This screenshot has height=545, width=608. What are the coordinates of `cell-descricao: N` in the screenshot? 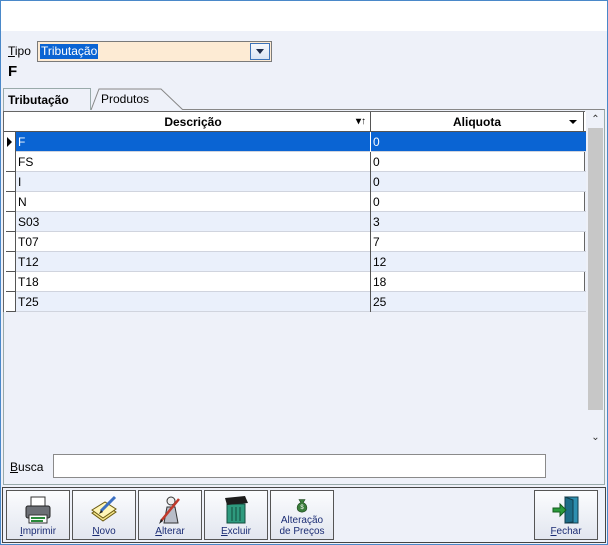 It's located at (194, 202).